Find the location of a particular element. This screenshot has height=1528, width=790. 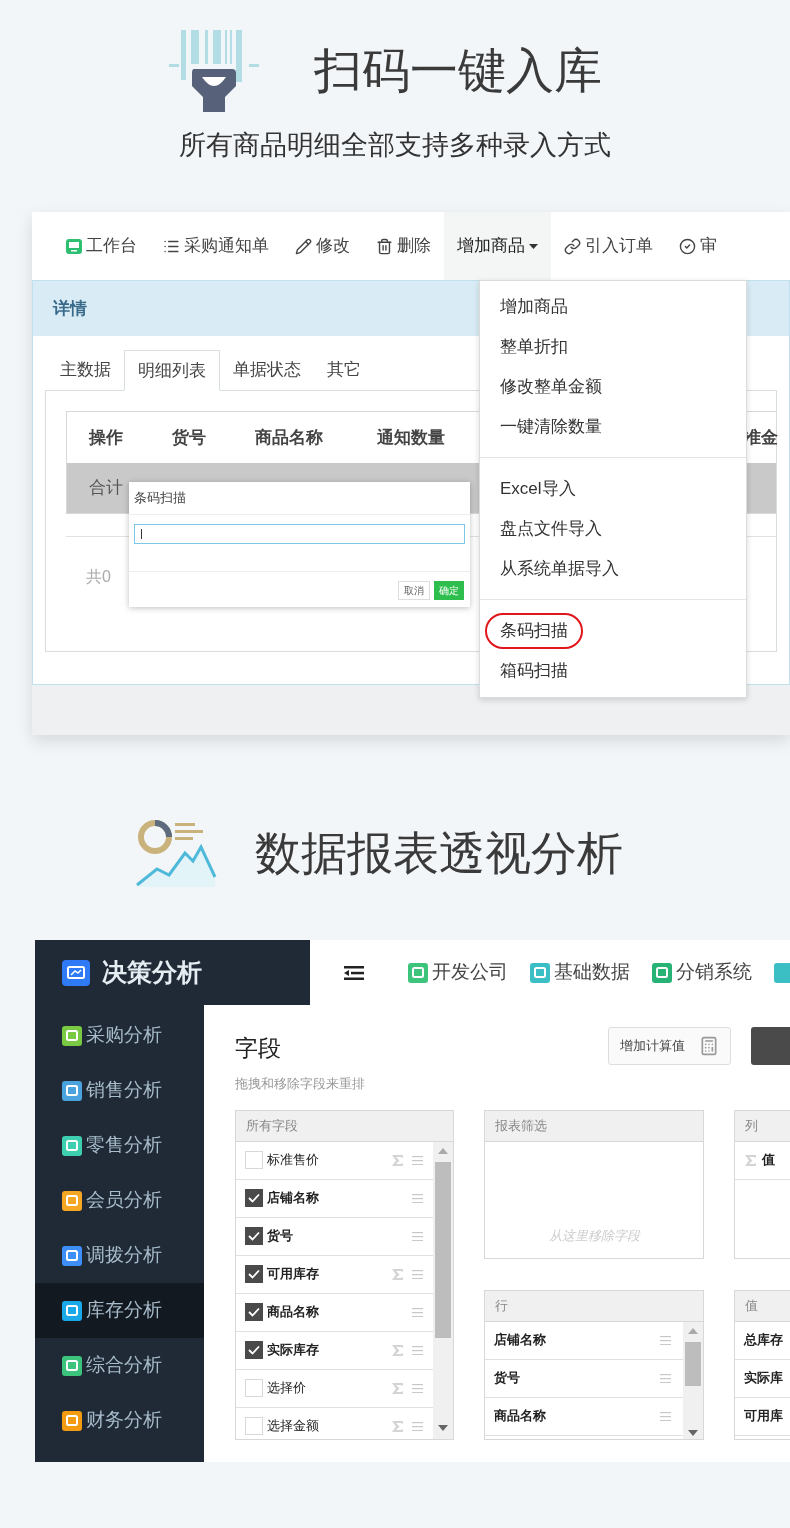

toolbar-button: 采购通知单 is located at coordinates (216, 246).